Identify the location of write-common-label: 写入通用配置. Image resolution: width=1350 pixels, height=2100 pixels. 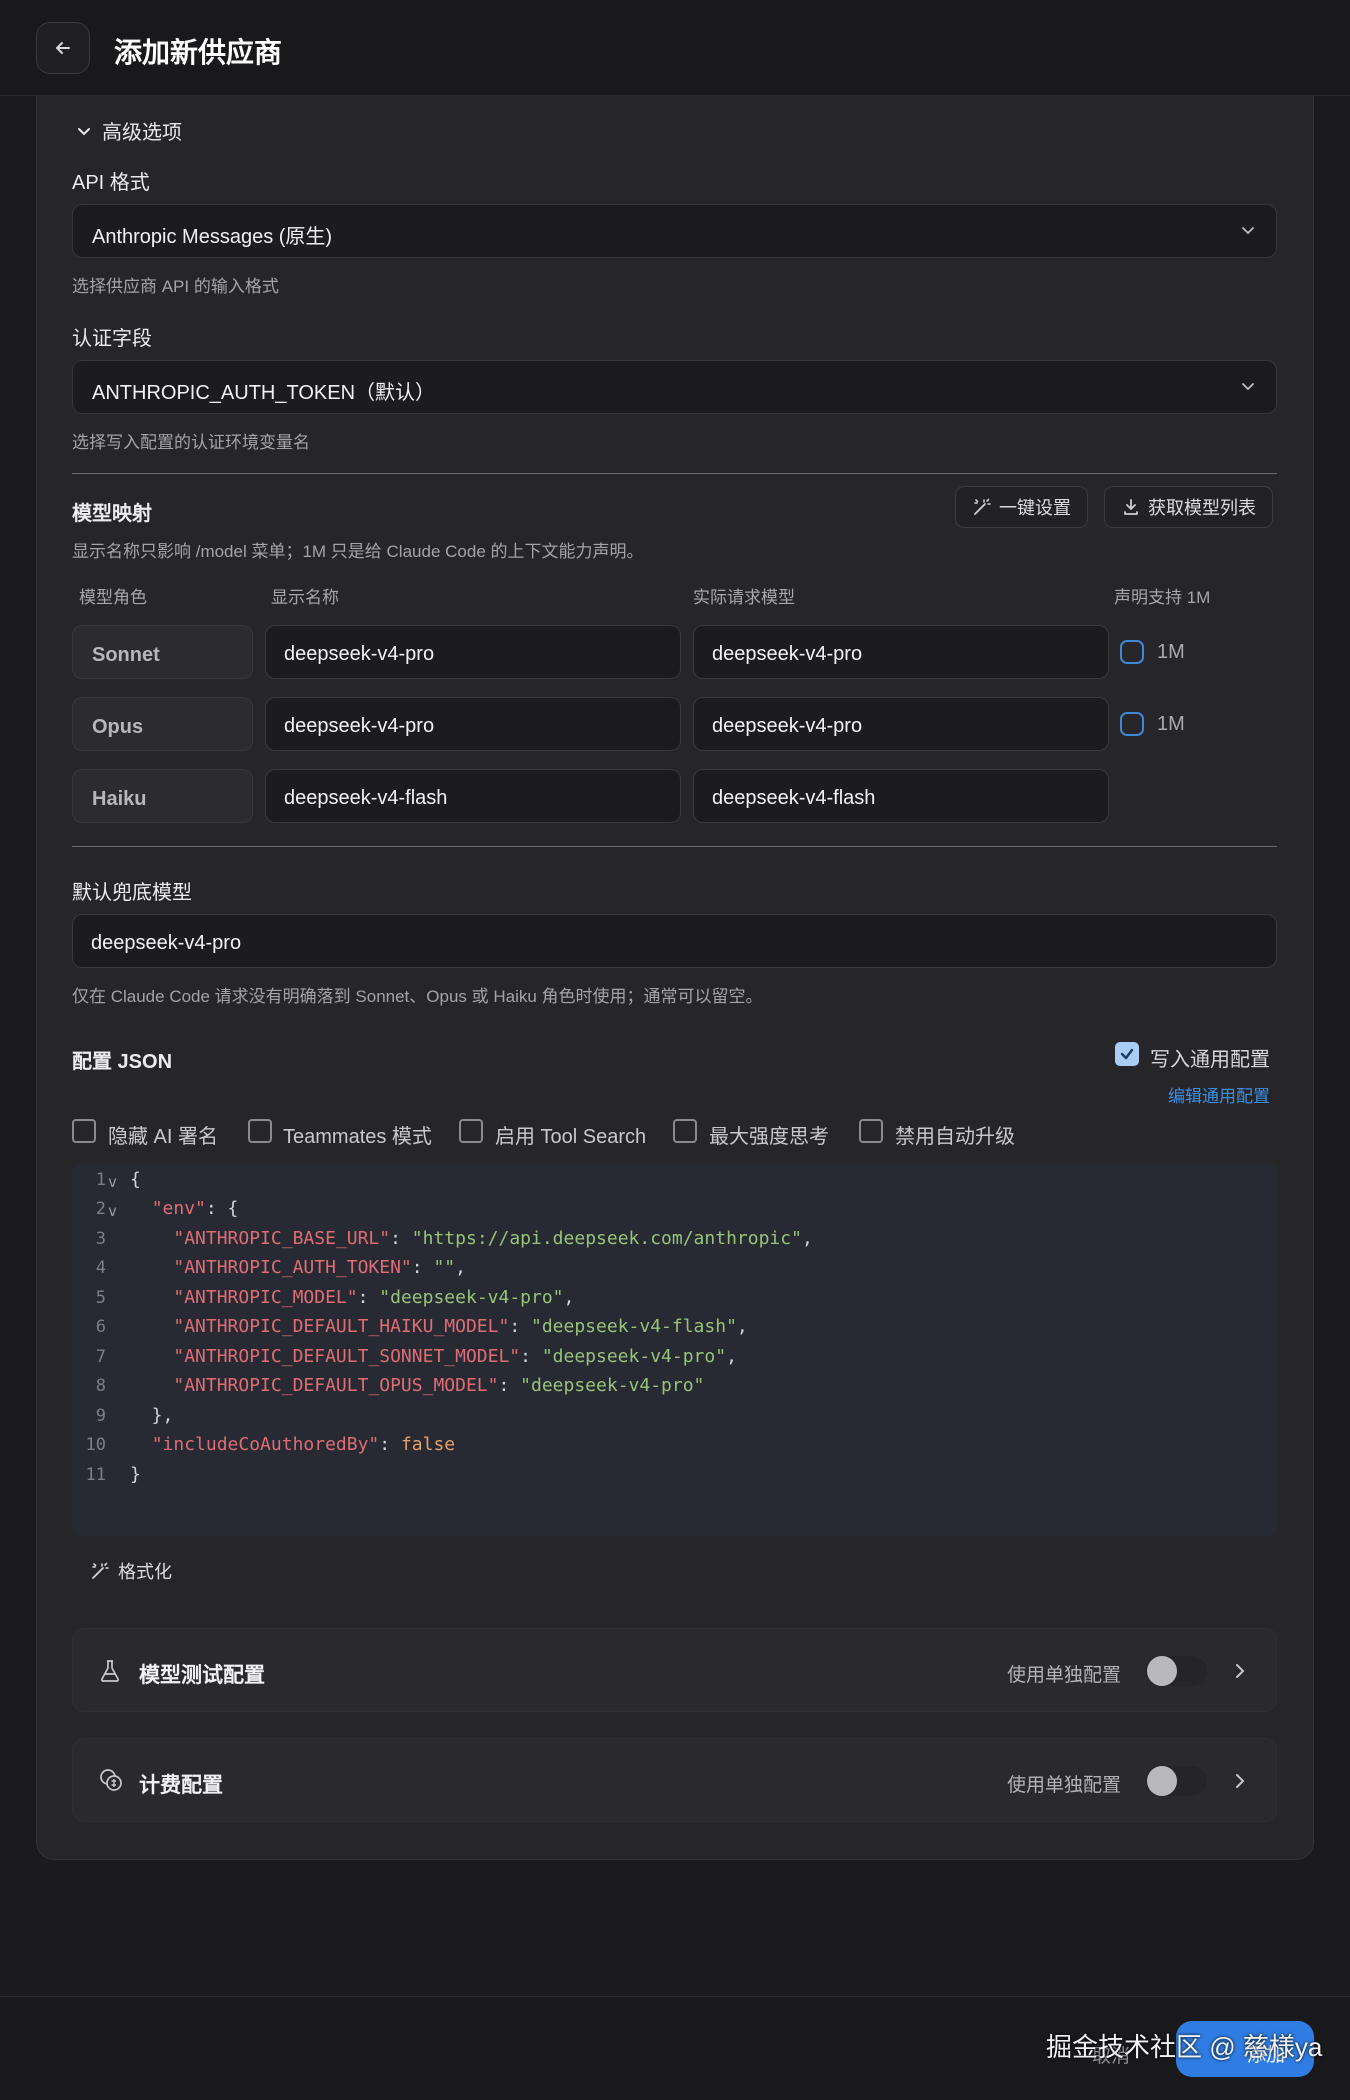
(1210, 1060).